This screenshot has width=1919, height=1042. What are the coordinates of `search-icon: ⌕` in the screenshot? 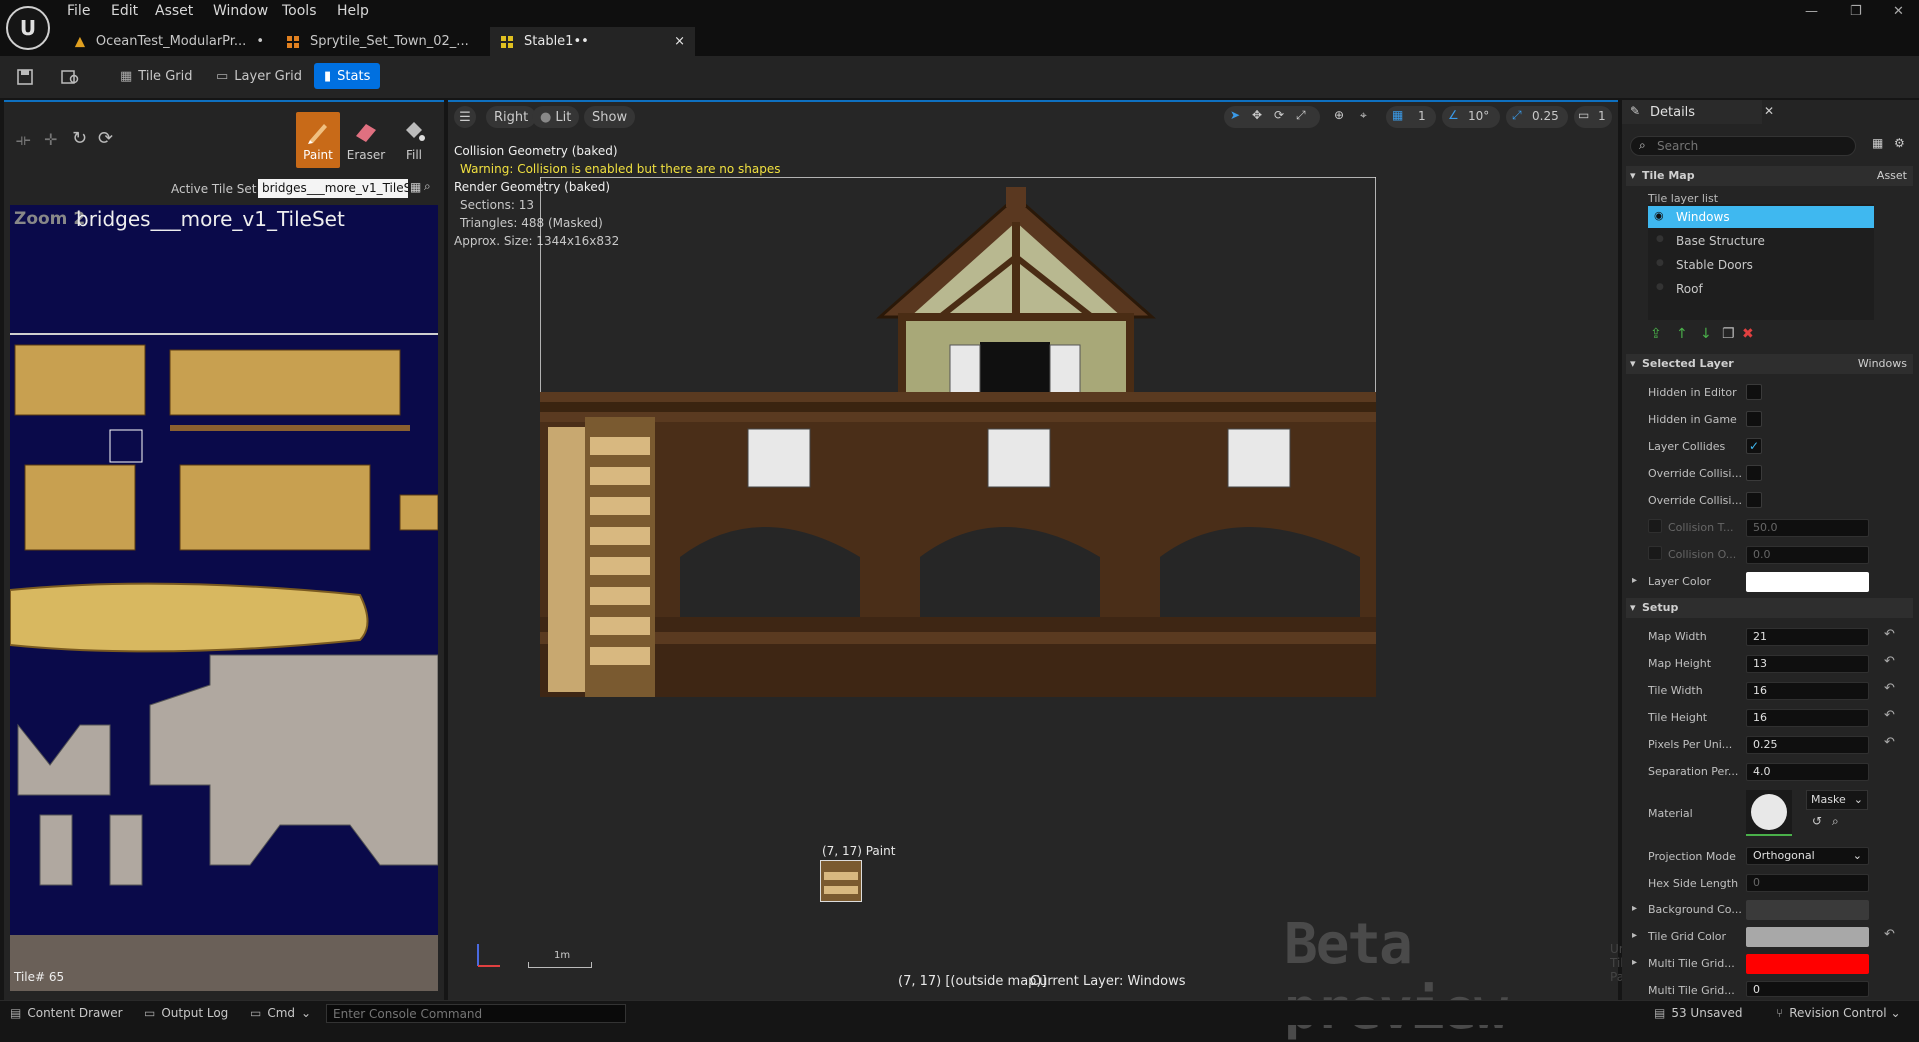 It's located at (427, 186).